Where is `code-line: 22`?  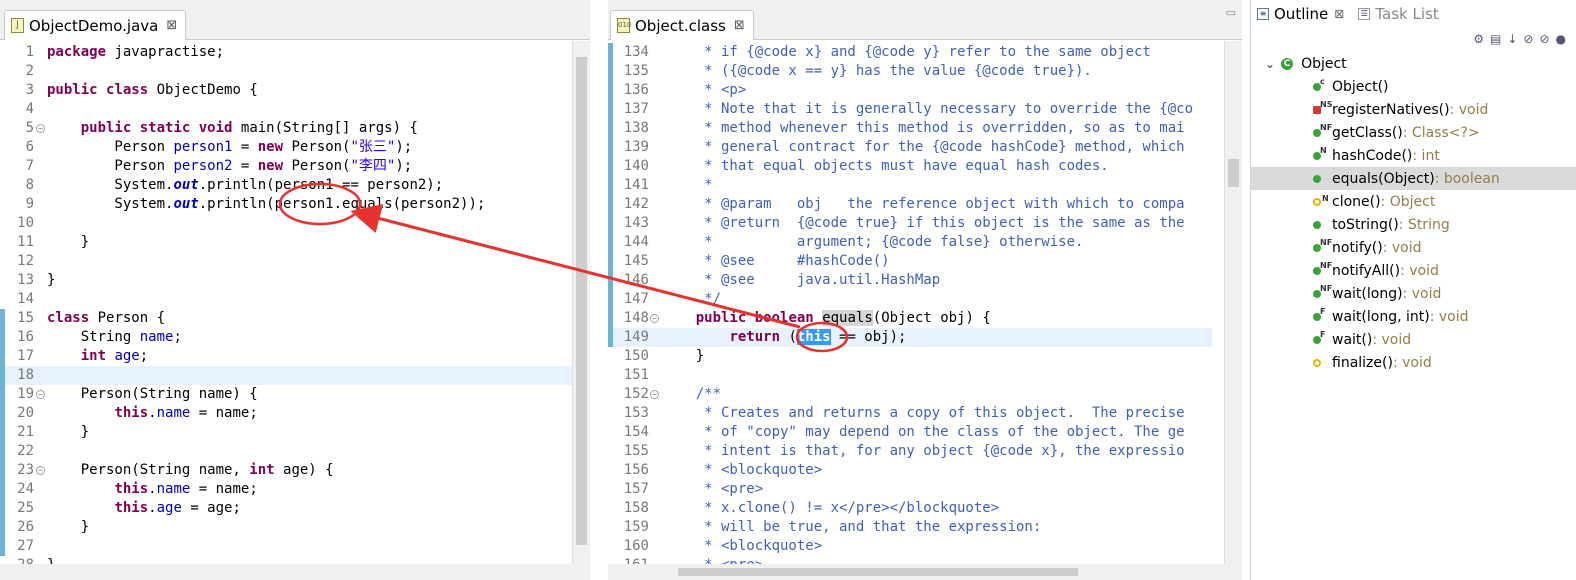
code-line: 22 is located at coordinates (286, 451).